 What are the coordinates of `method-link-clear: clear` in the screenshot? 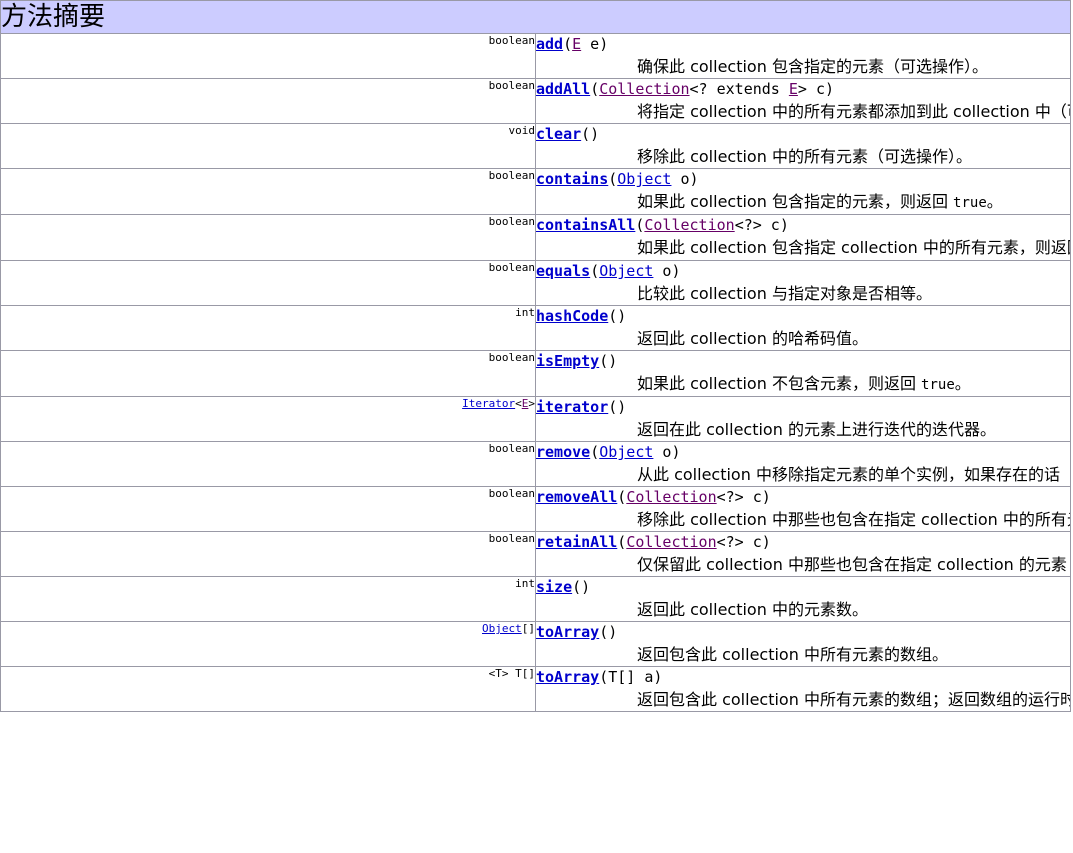 It's located at (558, 134).